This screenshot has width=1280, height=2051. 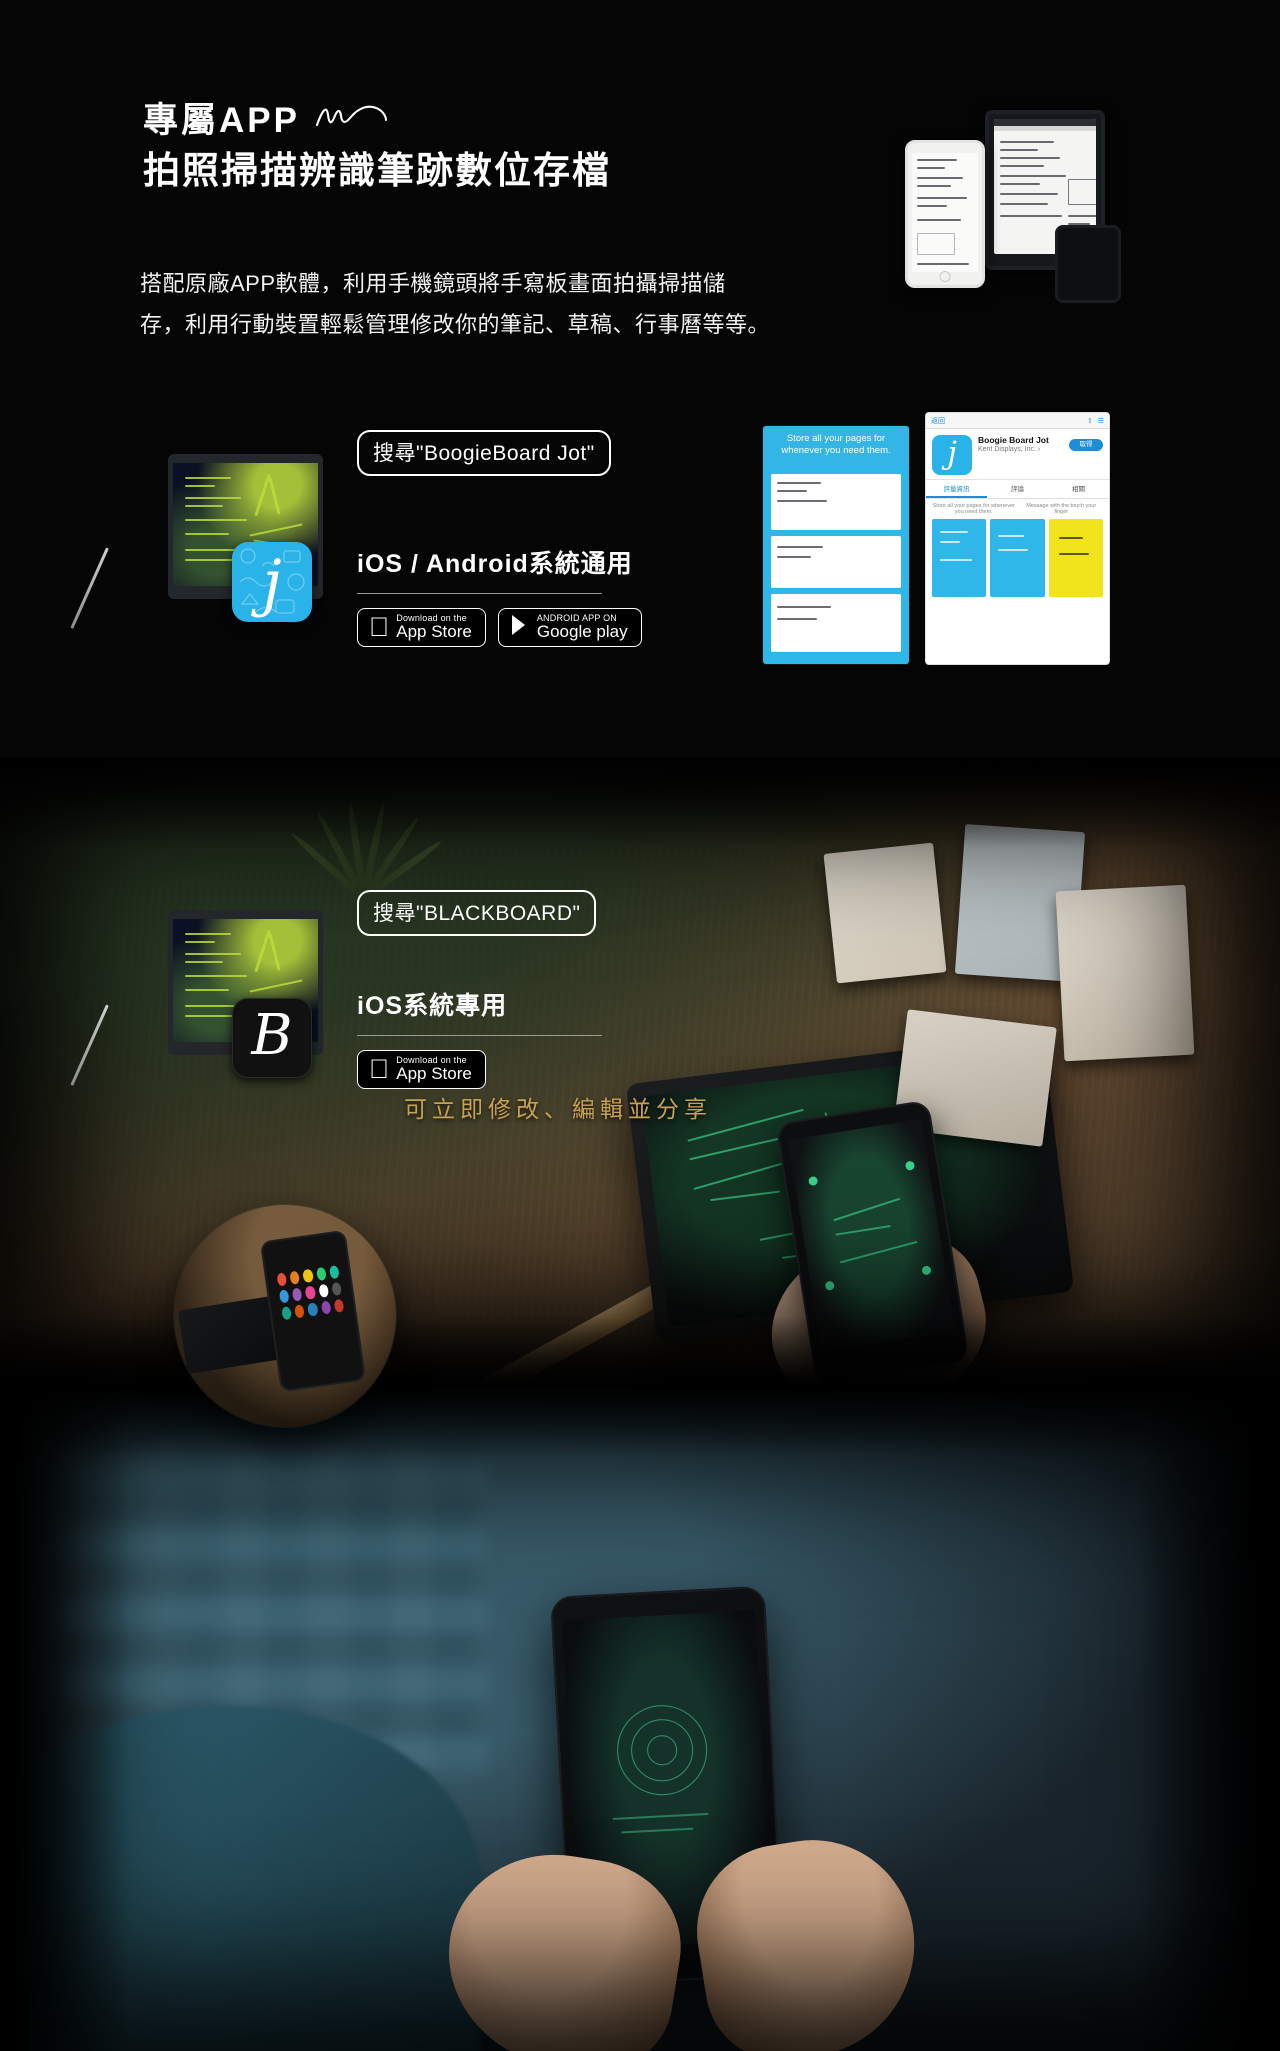 I want to click on hero-device-cluster, so click(x=910, y=205).